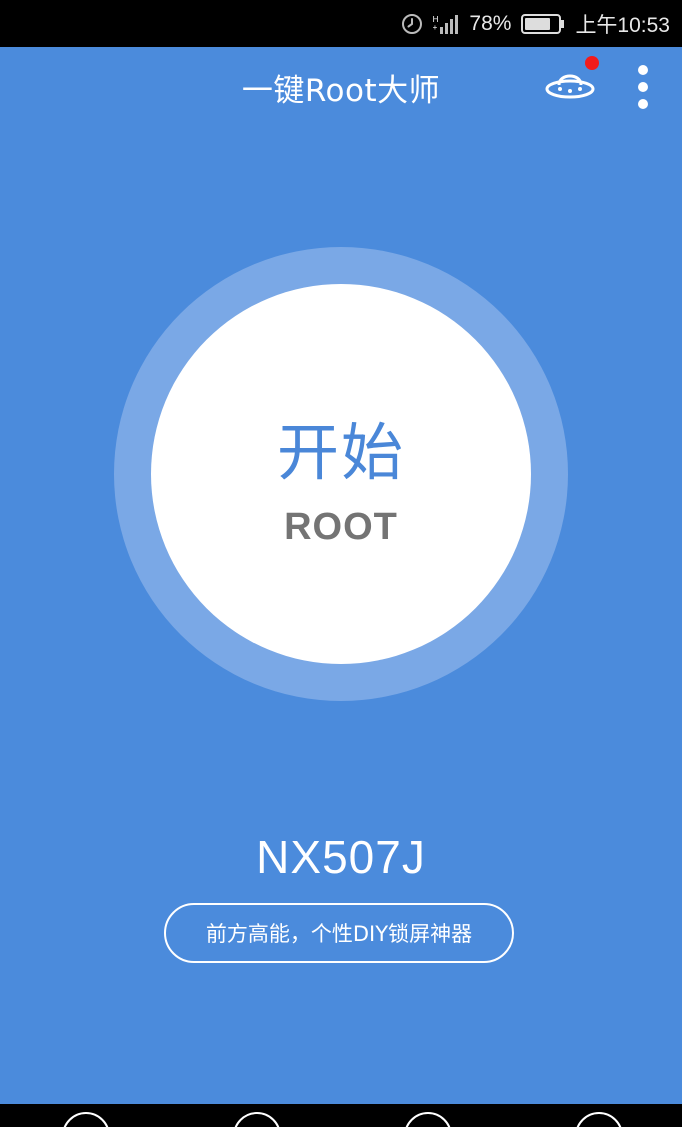 The image size is (682, 1127). I want to click on battery-icon, so click(543, 24).